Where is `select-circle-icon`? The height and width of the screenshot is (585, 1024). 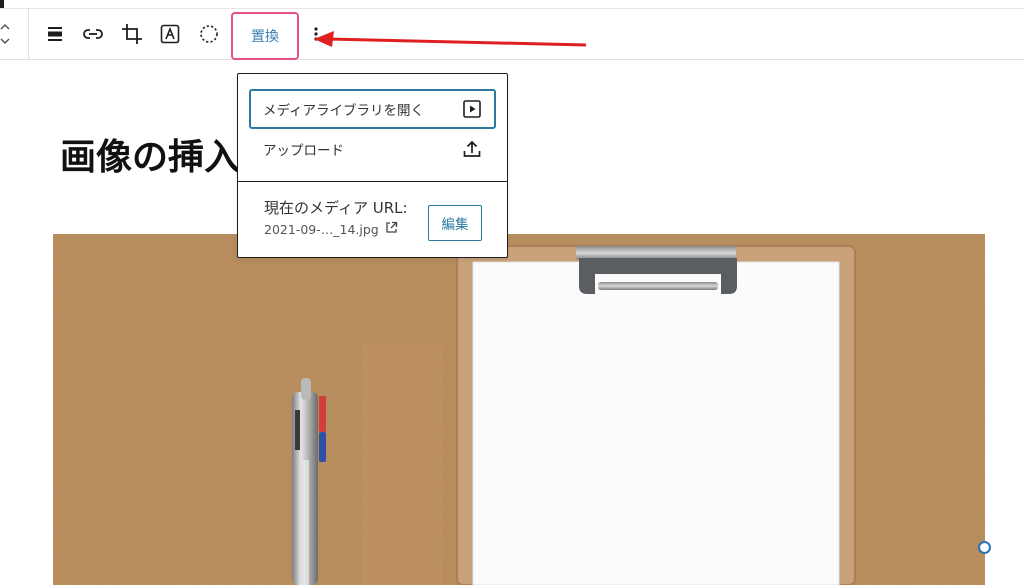
select-circle-icon is located at coordinates (209, 34).